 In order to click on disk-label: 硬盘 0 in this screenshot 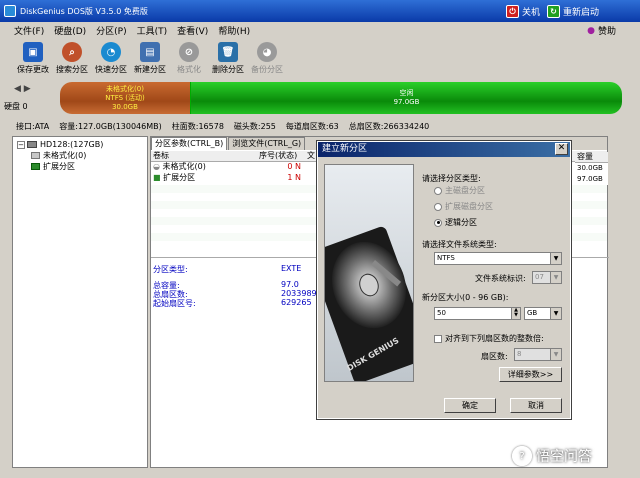, I will do `click(16, 106)`.